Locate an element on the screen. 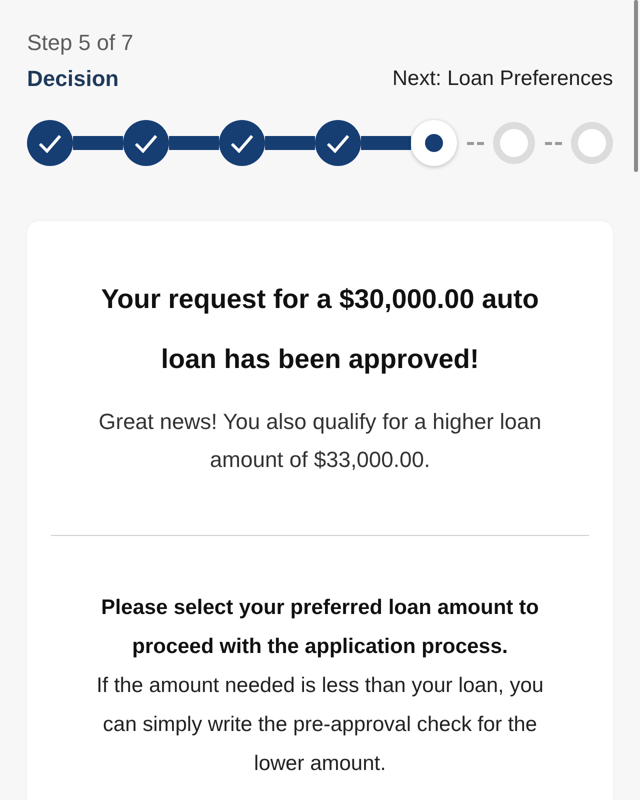 This screenshot has height=800, width=640. approval-heading: Your request for a $30,000.00 auto loan has been approved! is located at coordinates (320, 329).